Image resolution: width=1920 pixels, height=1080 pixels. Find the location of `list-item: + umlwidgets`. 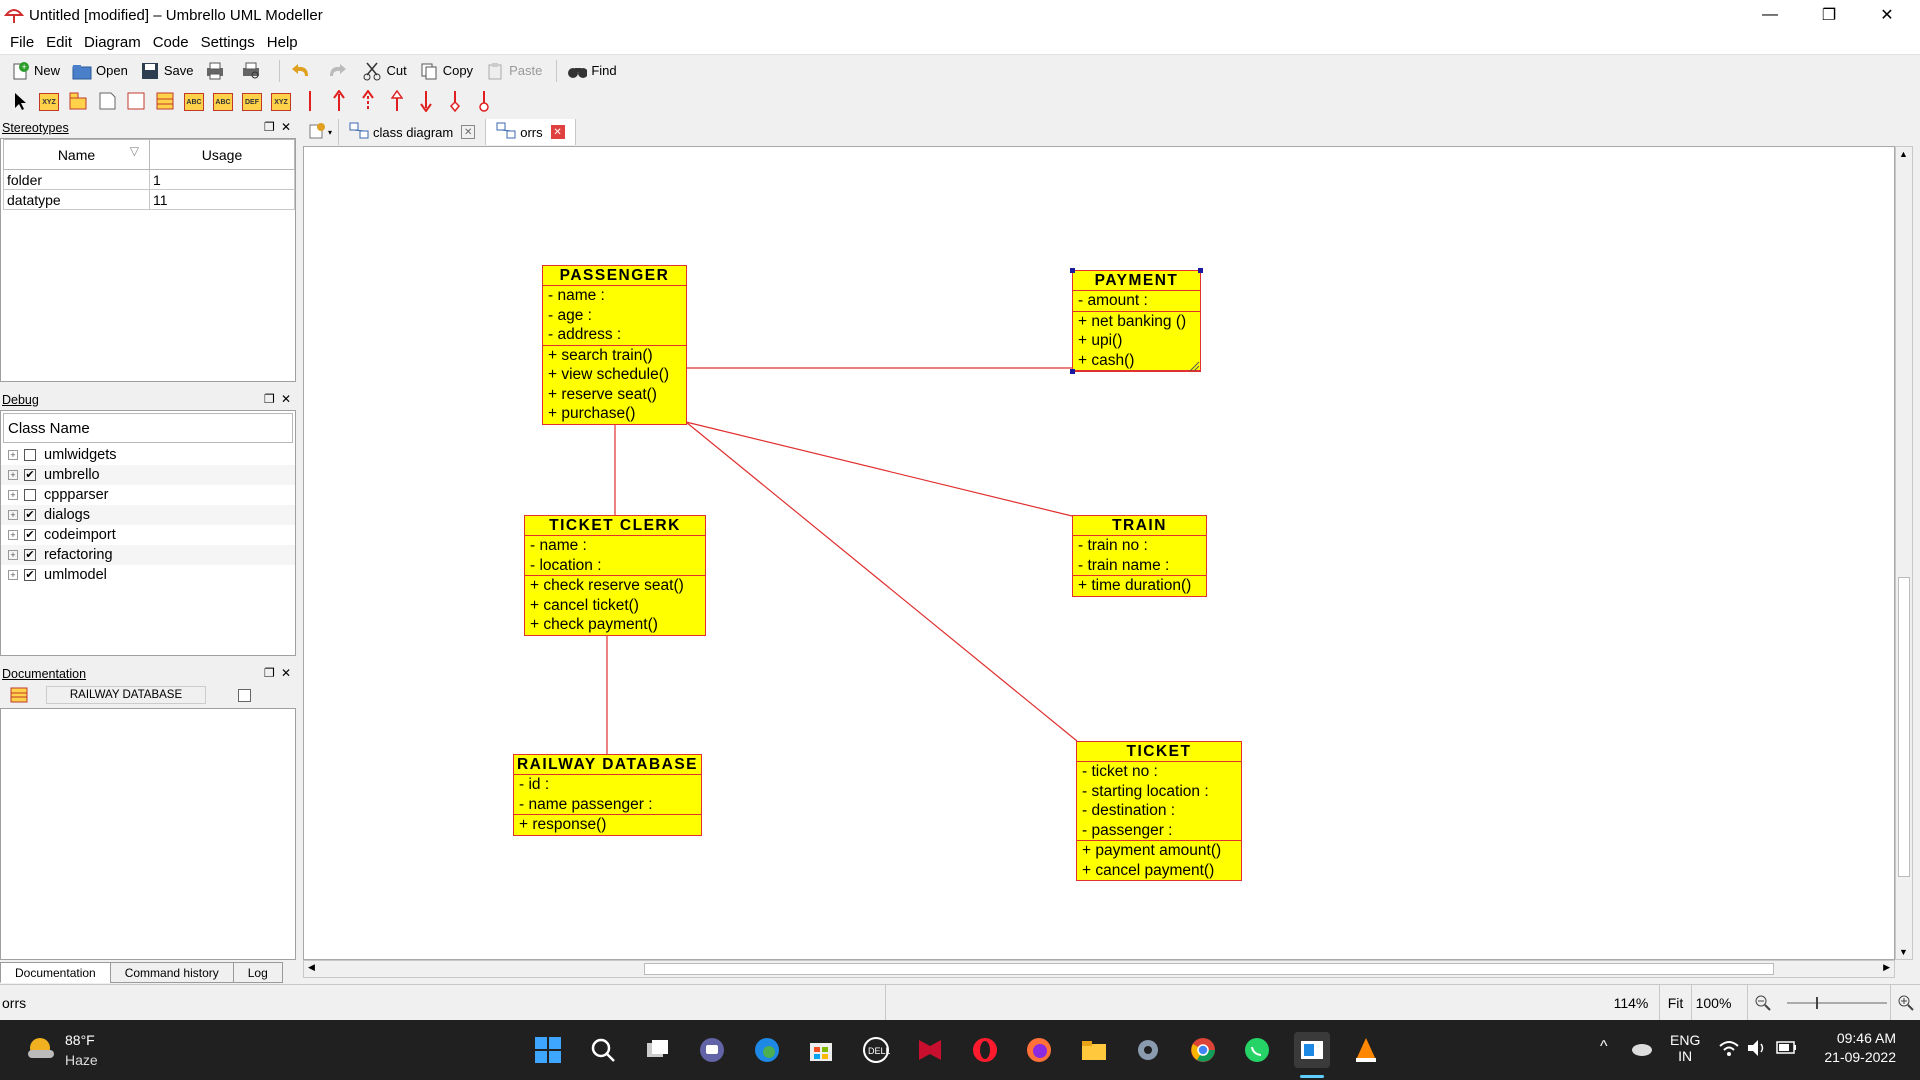

list-item: + umlwidgets is located at coordinates (148, 455).